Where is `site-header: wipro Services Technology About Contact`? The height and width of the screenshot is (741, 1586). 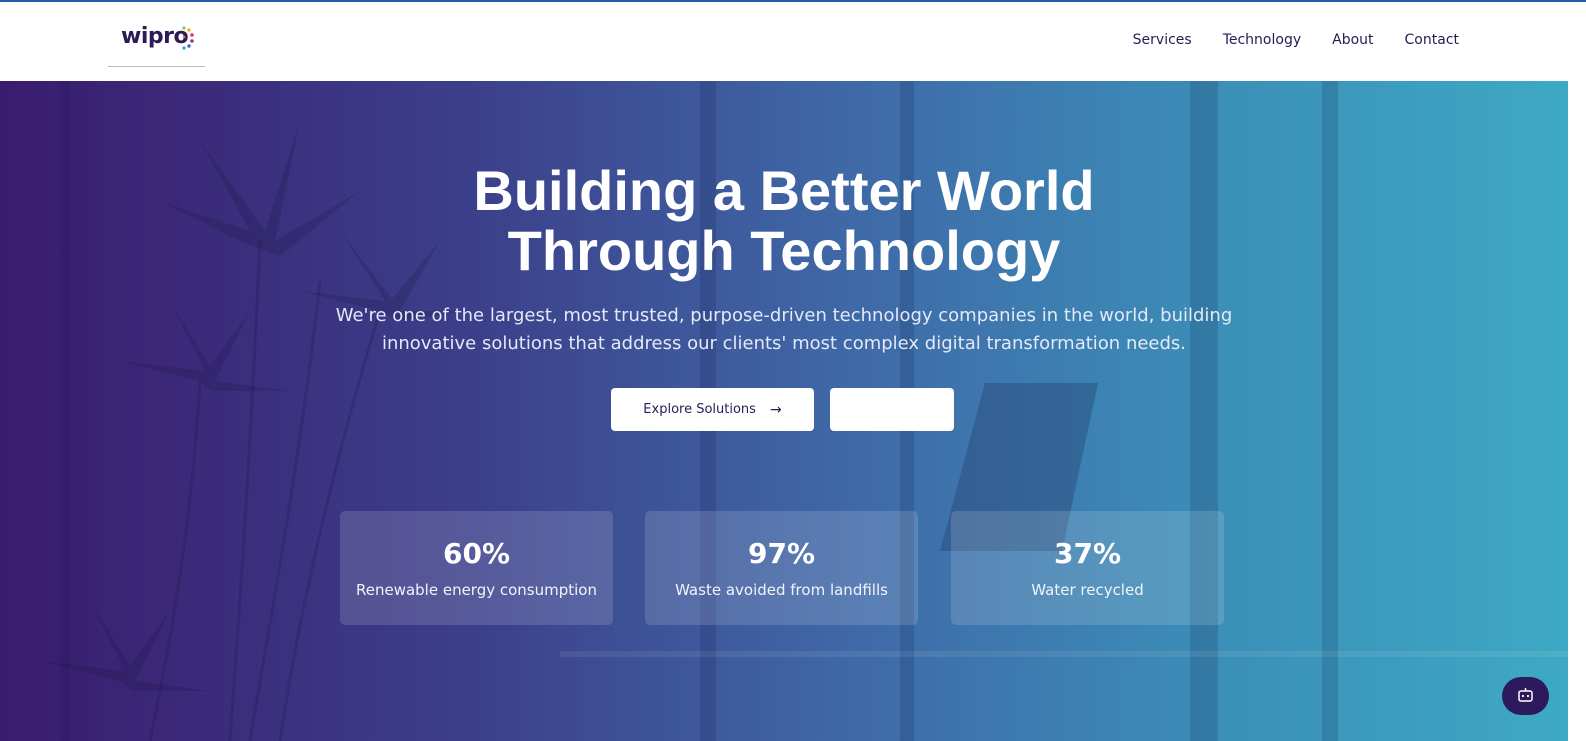 site-header: wipro Services Technology About Contact is located at coordinates (793, 41).